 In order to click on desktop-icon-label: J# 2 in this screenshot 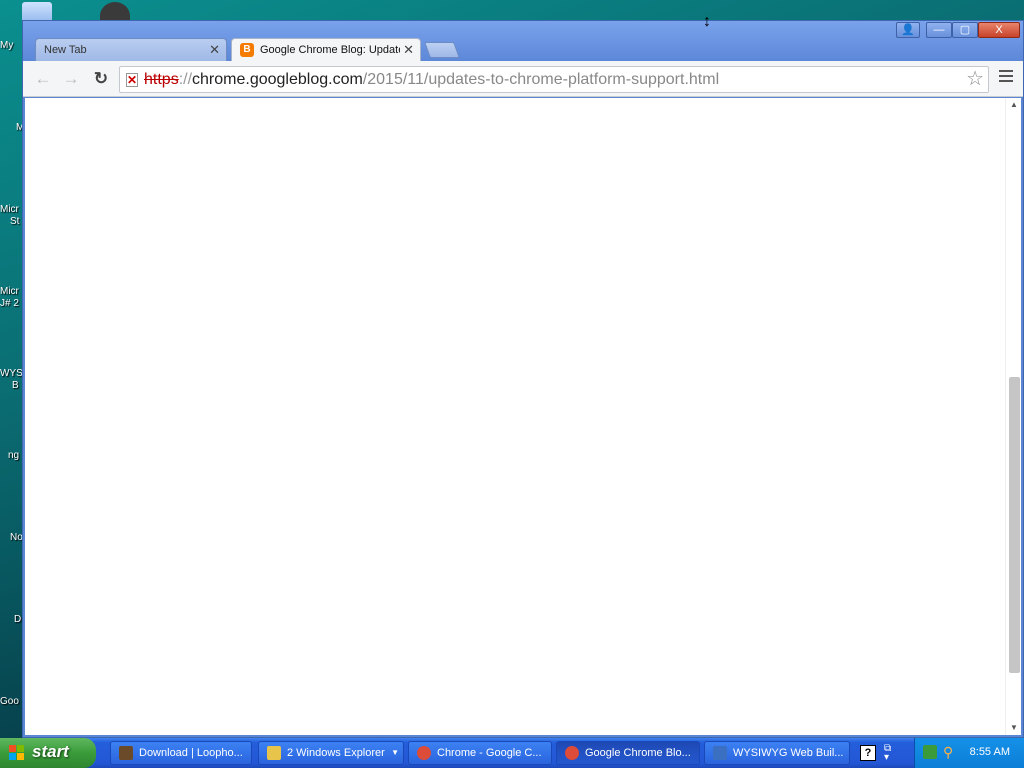, I will do `click(12, 304)`.